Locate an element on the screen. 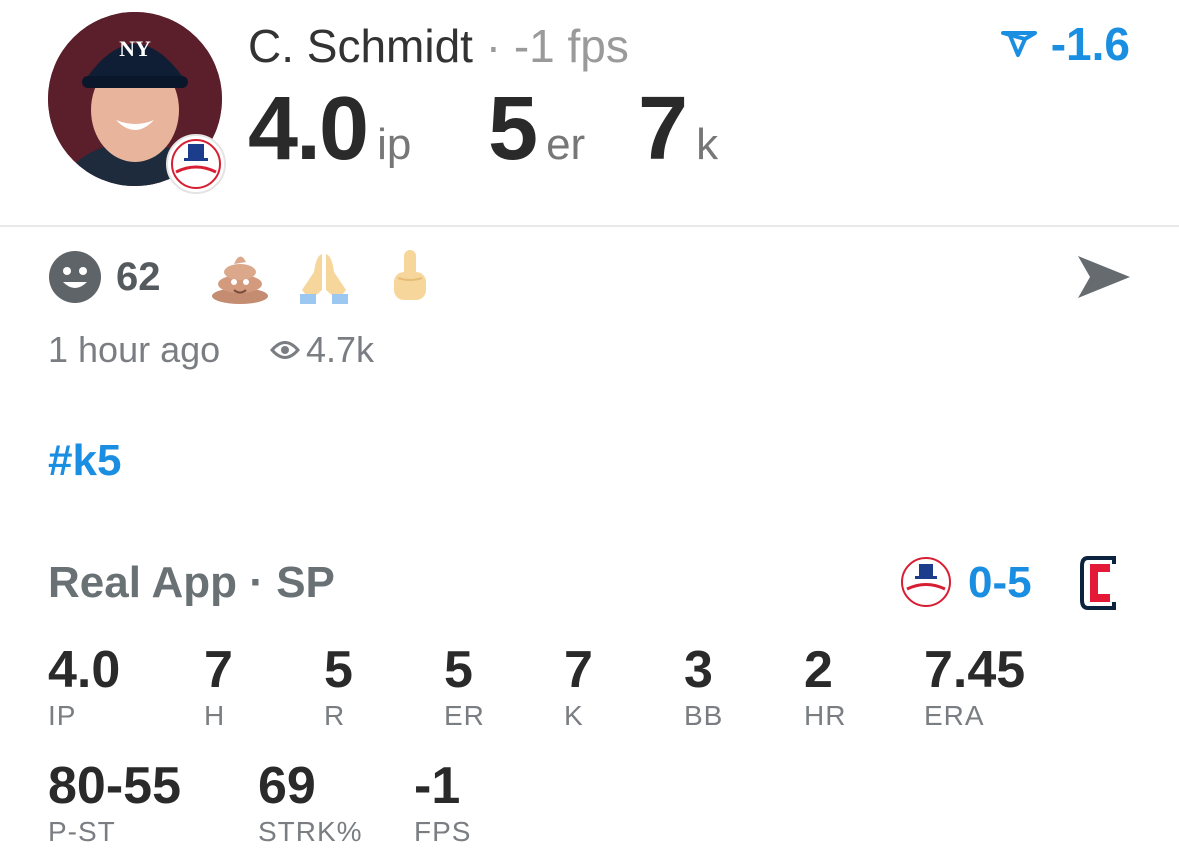 The image size is (1179, 852). headline-stat-k: 7 k is located at coordinates (678, 128).